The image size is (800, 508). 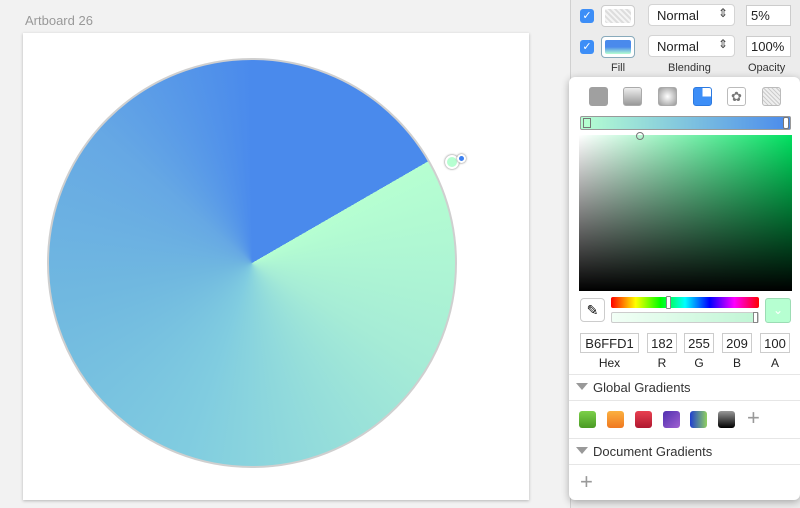 I want to click on gradient-stop-start, so click(x=587, y=123).